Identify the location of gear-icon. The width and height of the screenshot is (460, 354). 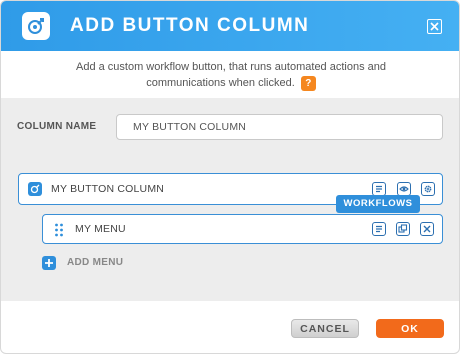
(428, 189).